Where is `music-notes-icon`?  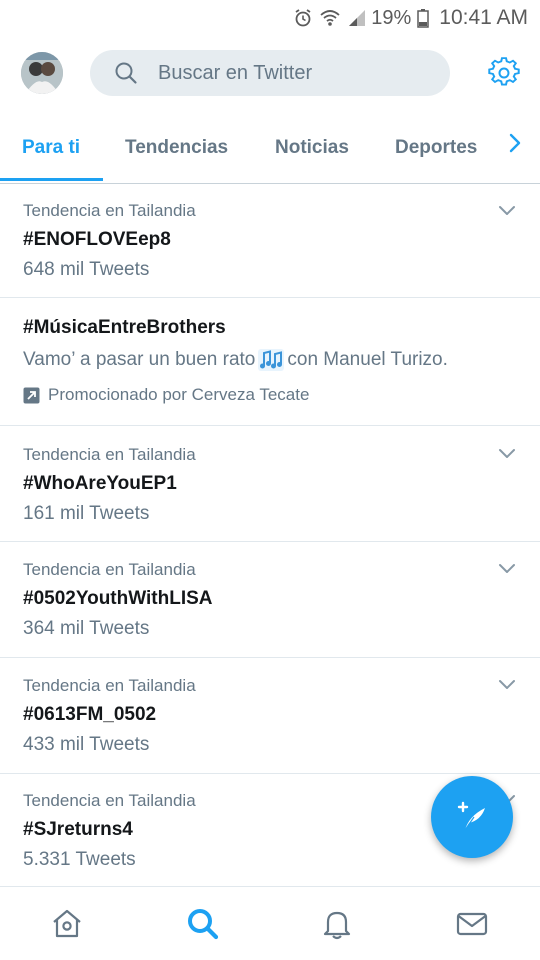 music-notes-icon is located at coordinates (271, 360).